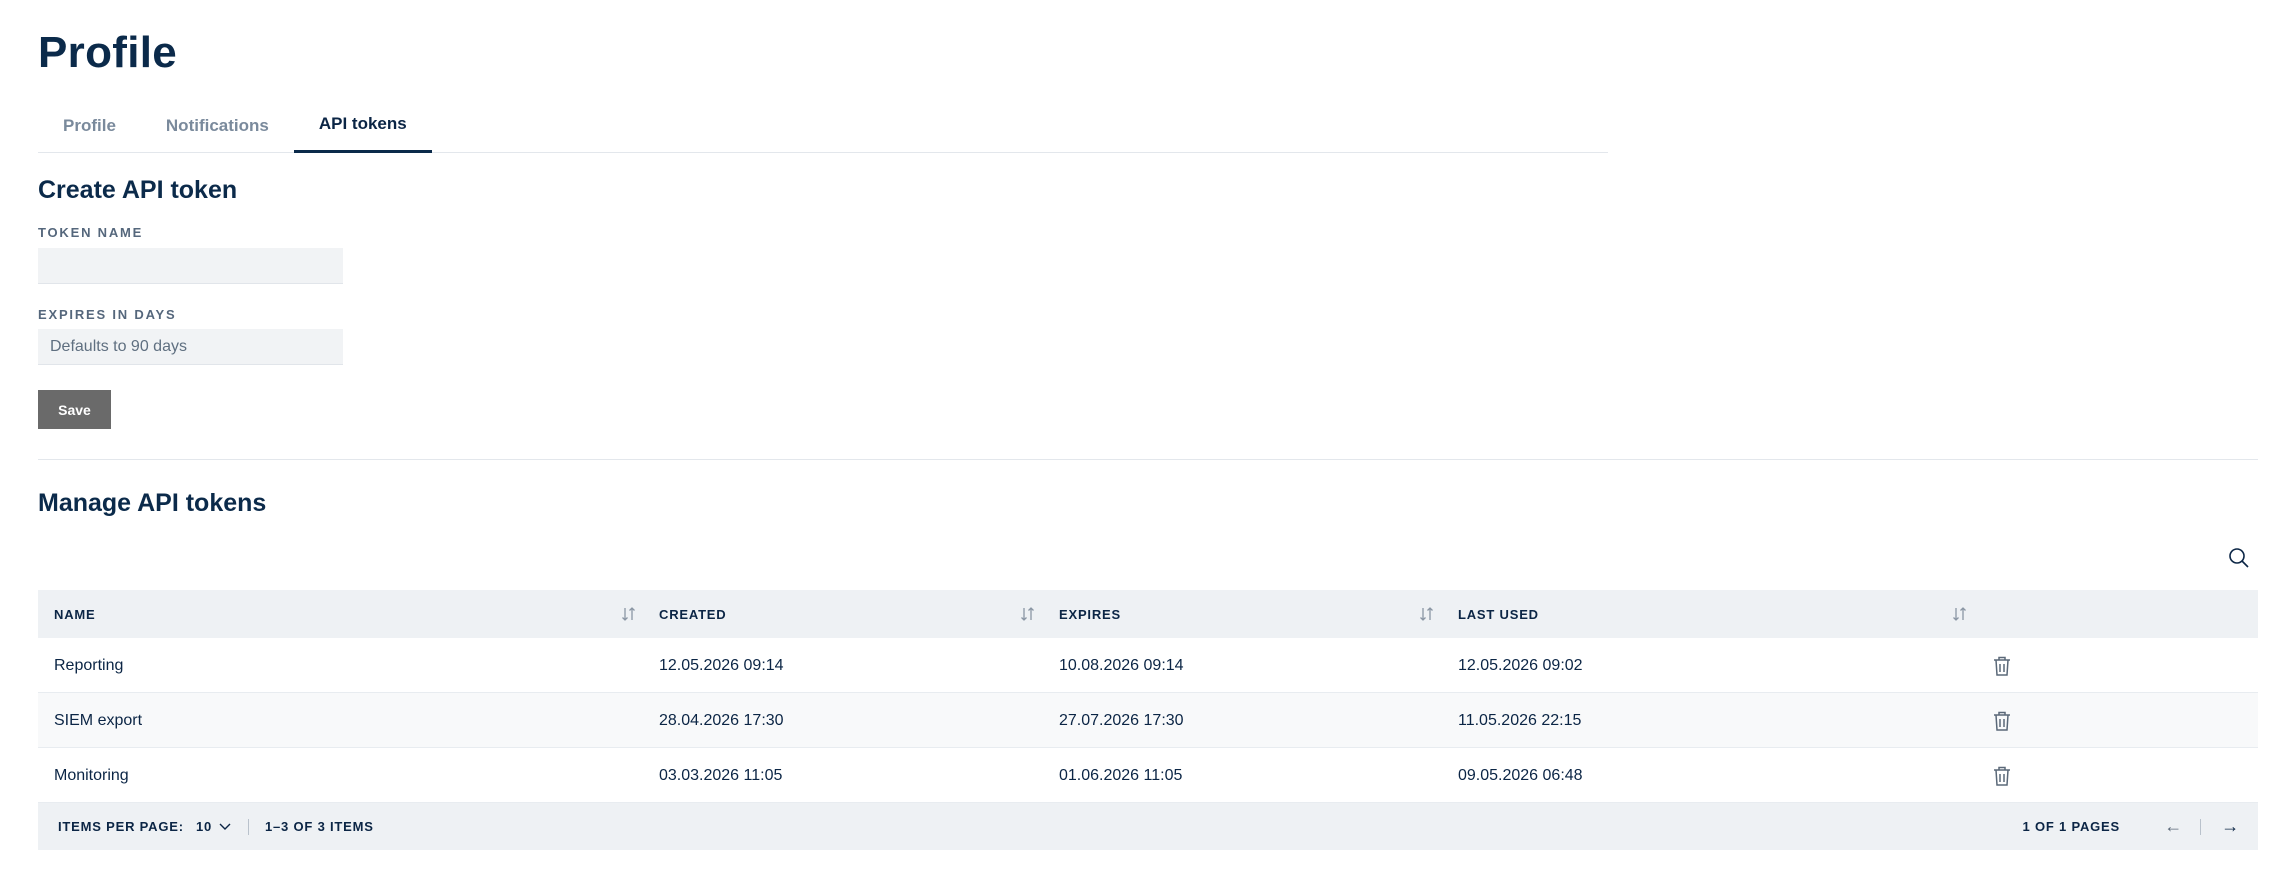  I want to click on sort-icon-created, so click(1028, 614).